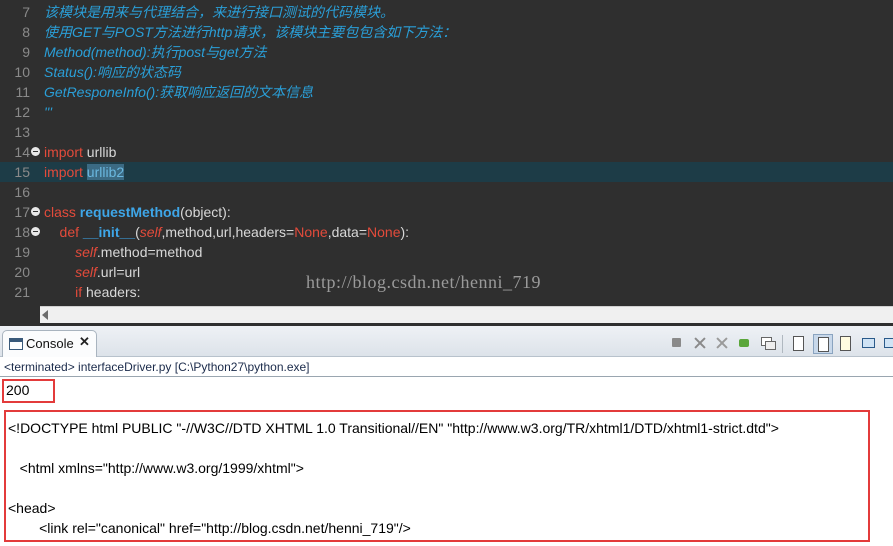  What do you see at coordinates (798, 343) in the screenshot?
I see `clear-console-icon` at bounding box center [798, 343].